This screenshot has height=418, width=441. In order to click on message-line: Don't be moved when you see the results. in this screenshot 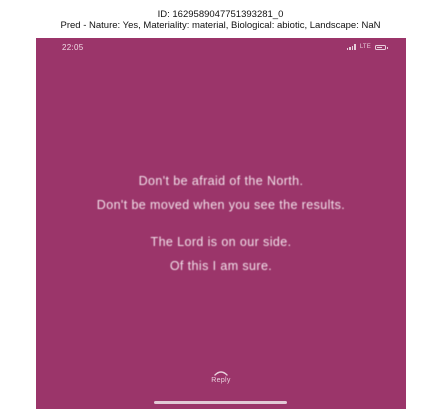, I will do `click(221, 205)`.